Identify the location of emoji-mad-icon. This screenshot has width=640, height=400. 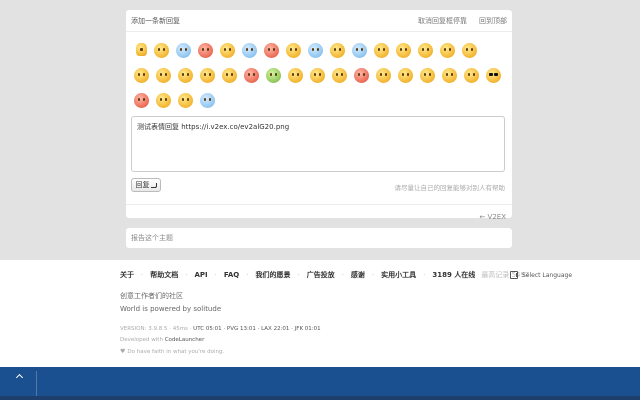
(271, 50).